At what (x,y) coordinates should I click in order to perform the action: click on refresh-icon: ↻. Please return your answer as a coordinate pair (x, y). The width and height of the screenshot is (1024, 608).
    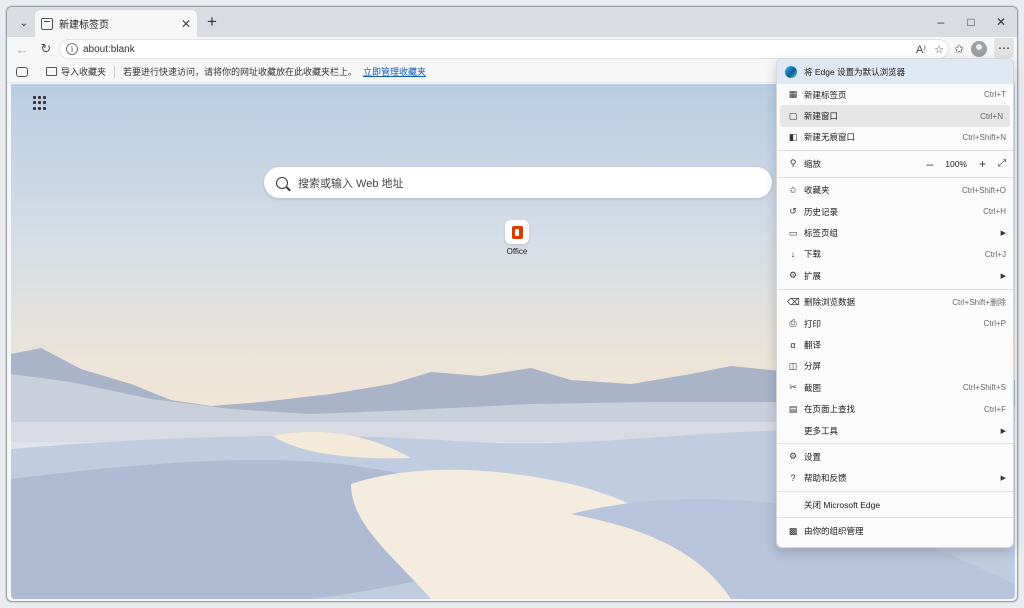
    Looking at the image, I should click on (46, 49).